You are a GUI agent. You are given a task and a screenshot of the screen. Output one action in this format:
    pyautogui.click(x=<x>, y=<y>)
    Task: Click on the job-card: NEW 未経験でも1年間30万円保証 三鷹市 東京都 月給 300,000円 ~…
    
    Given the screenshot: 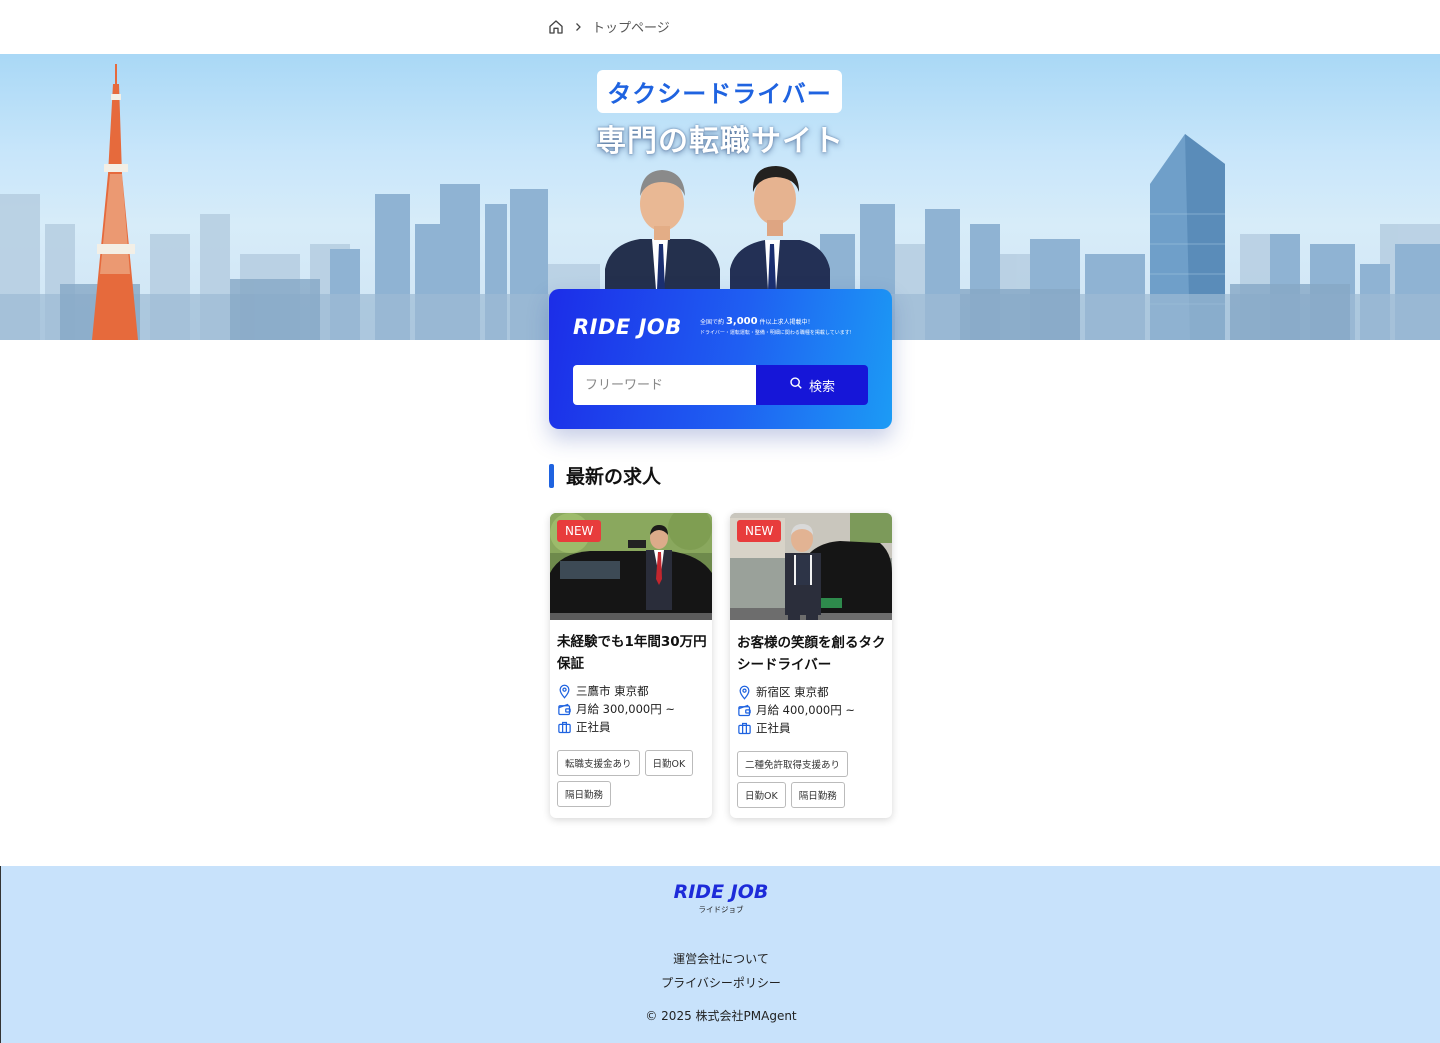 What is the action you would take?
    pyautogui.click(x=631, y=665)
    